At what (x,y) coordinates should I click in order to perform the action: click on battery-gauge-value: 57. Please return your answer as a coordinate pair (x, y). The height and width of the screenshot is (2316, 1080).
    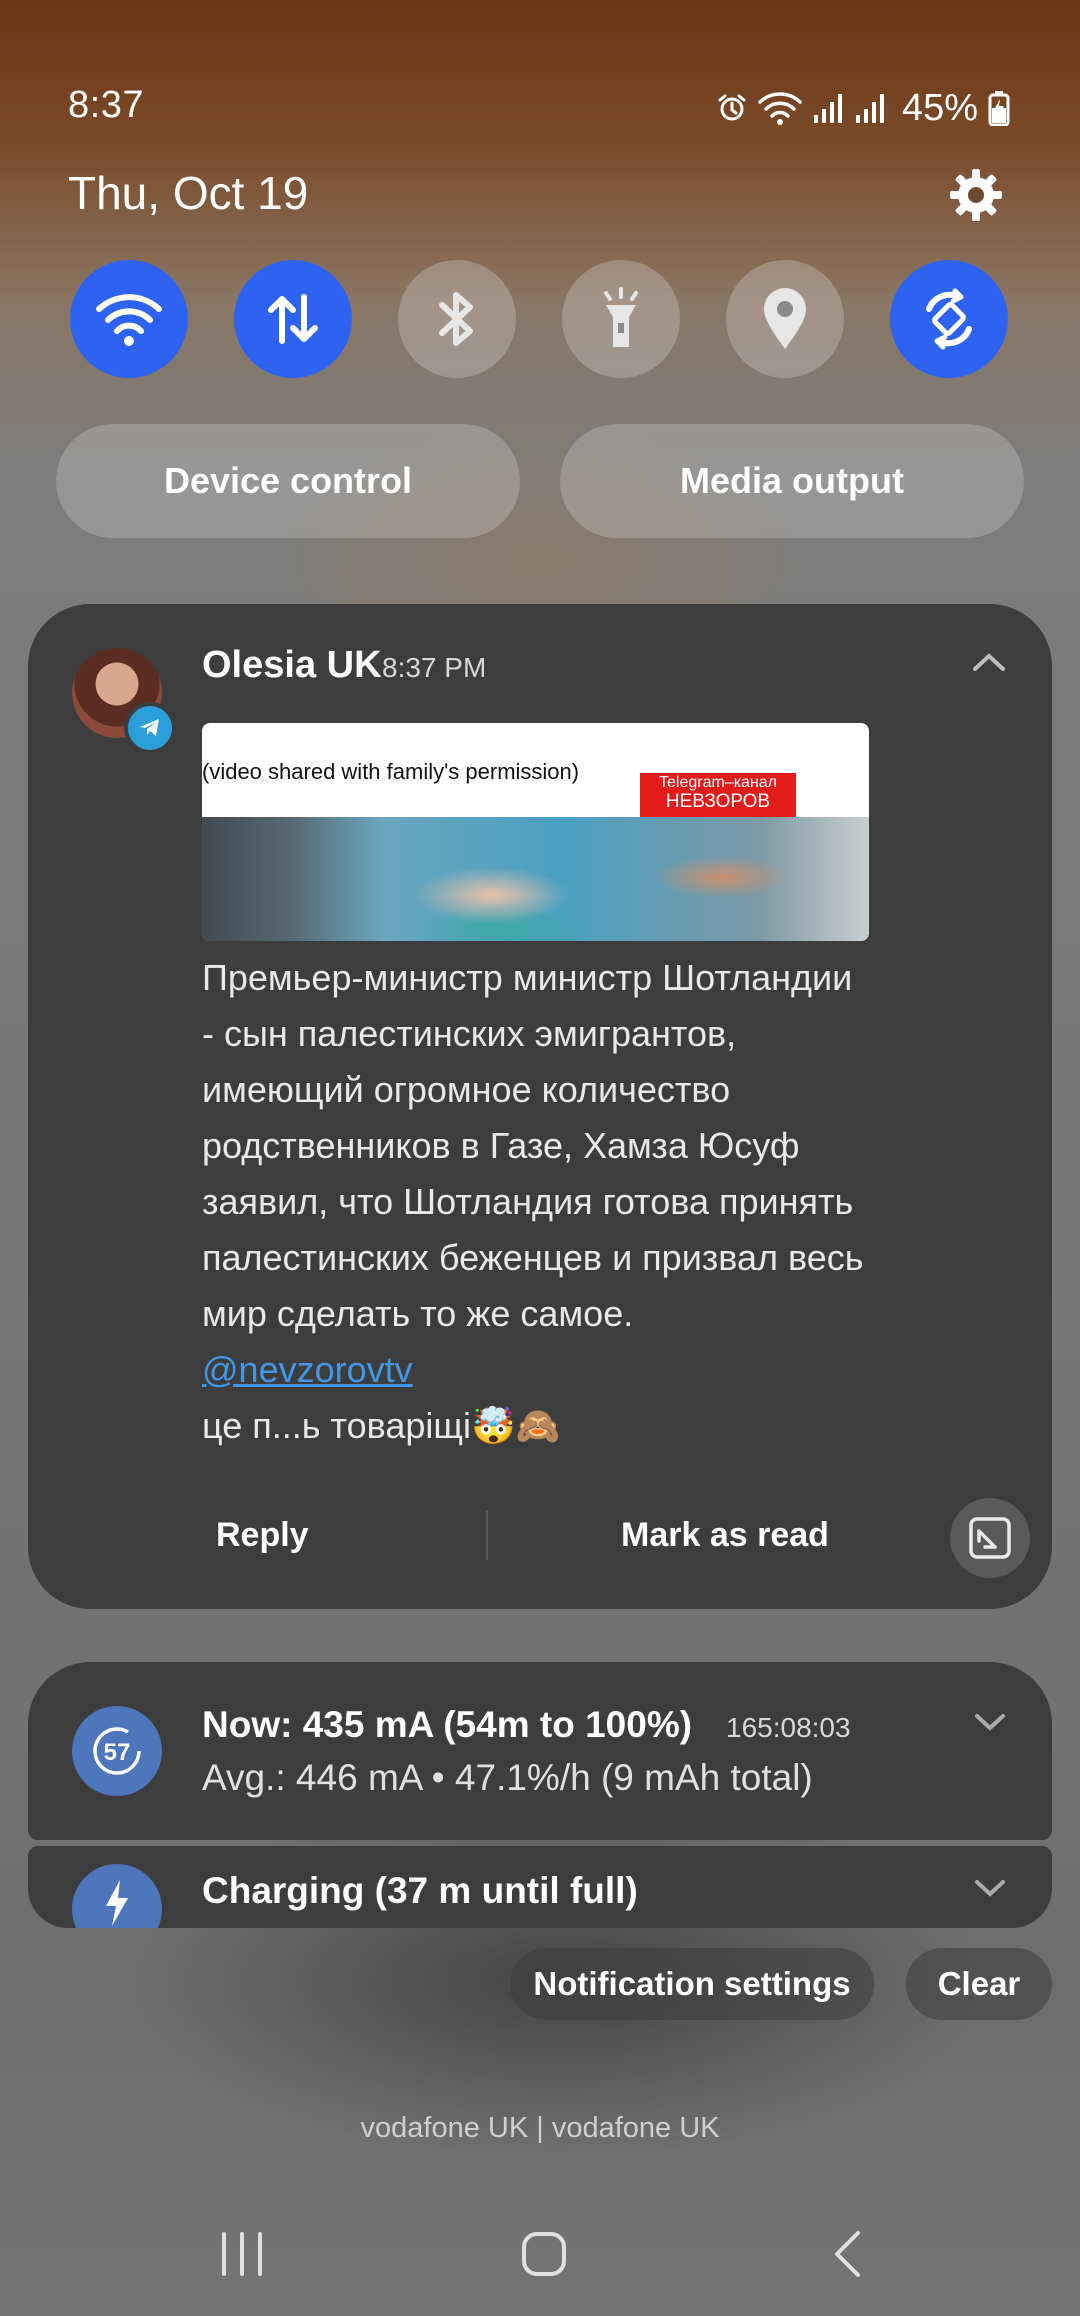
    Looking at the image, I should click on (117, 1752).